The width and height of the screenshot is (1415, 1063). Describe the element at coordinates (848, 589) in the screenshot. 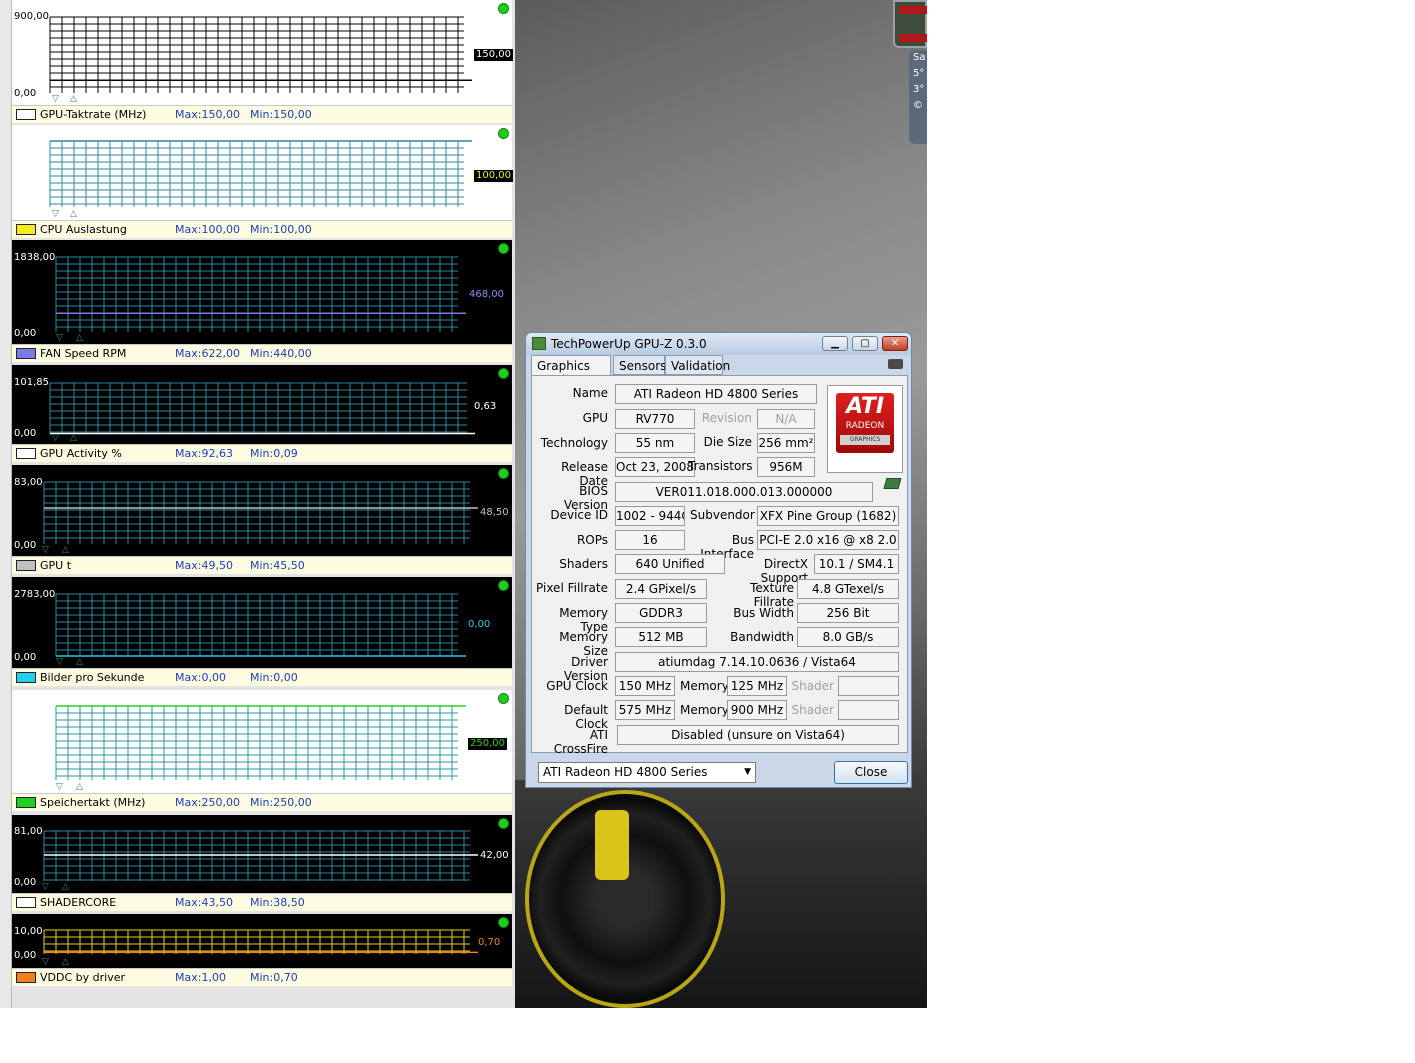

I see `field-texture-fillrate: 4.8 GTexel/s` at that location.